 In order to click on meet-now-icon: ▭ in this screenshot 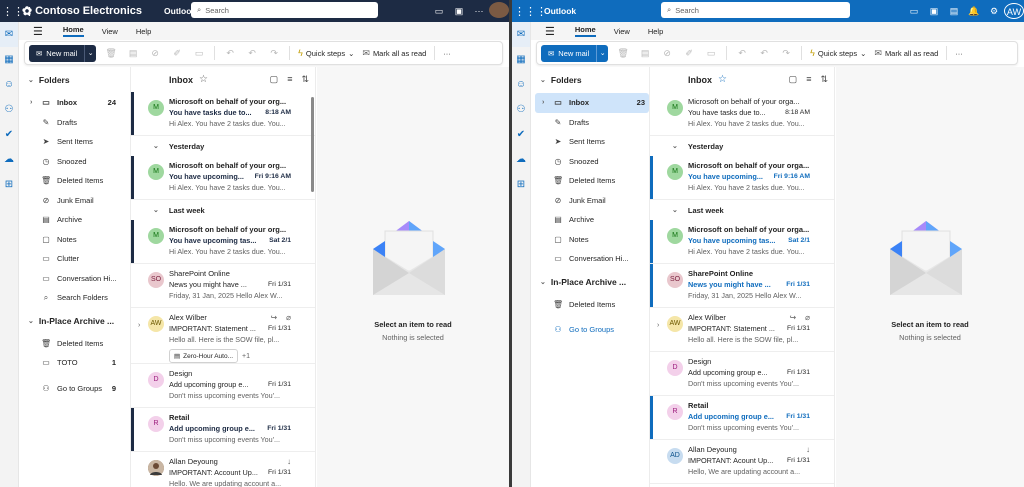, I will do `click(439, 11)`.